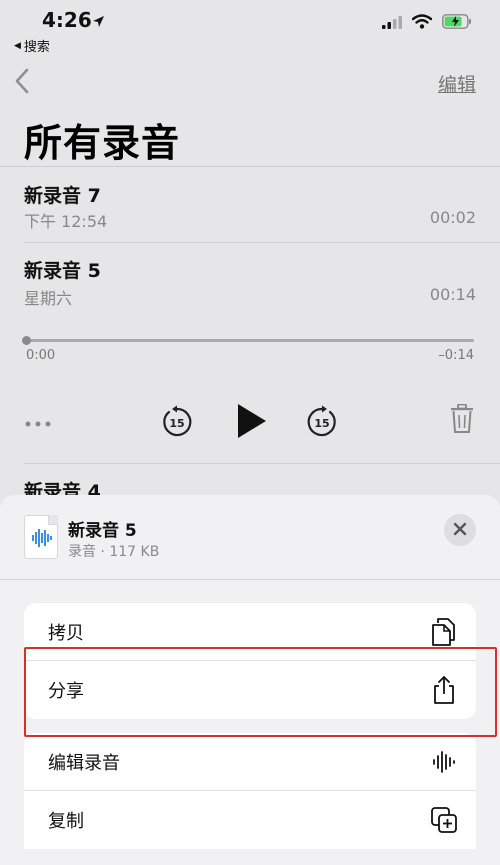 This screenshot has height=865, width=500. What do you see at coordinates (84, 763) in the screenshot?
I see `action-label: 编辑录音` at bounding box center [84, 763].